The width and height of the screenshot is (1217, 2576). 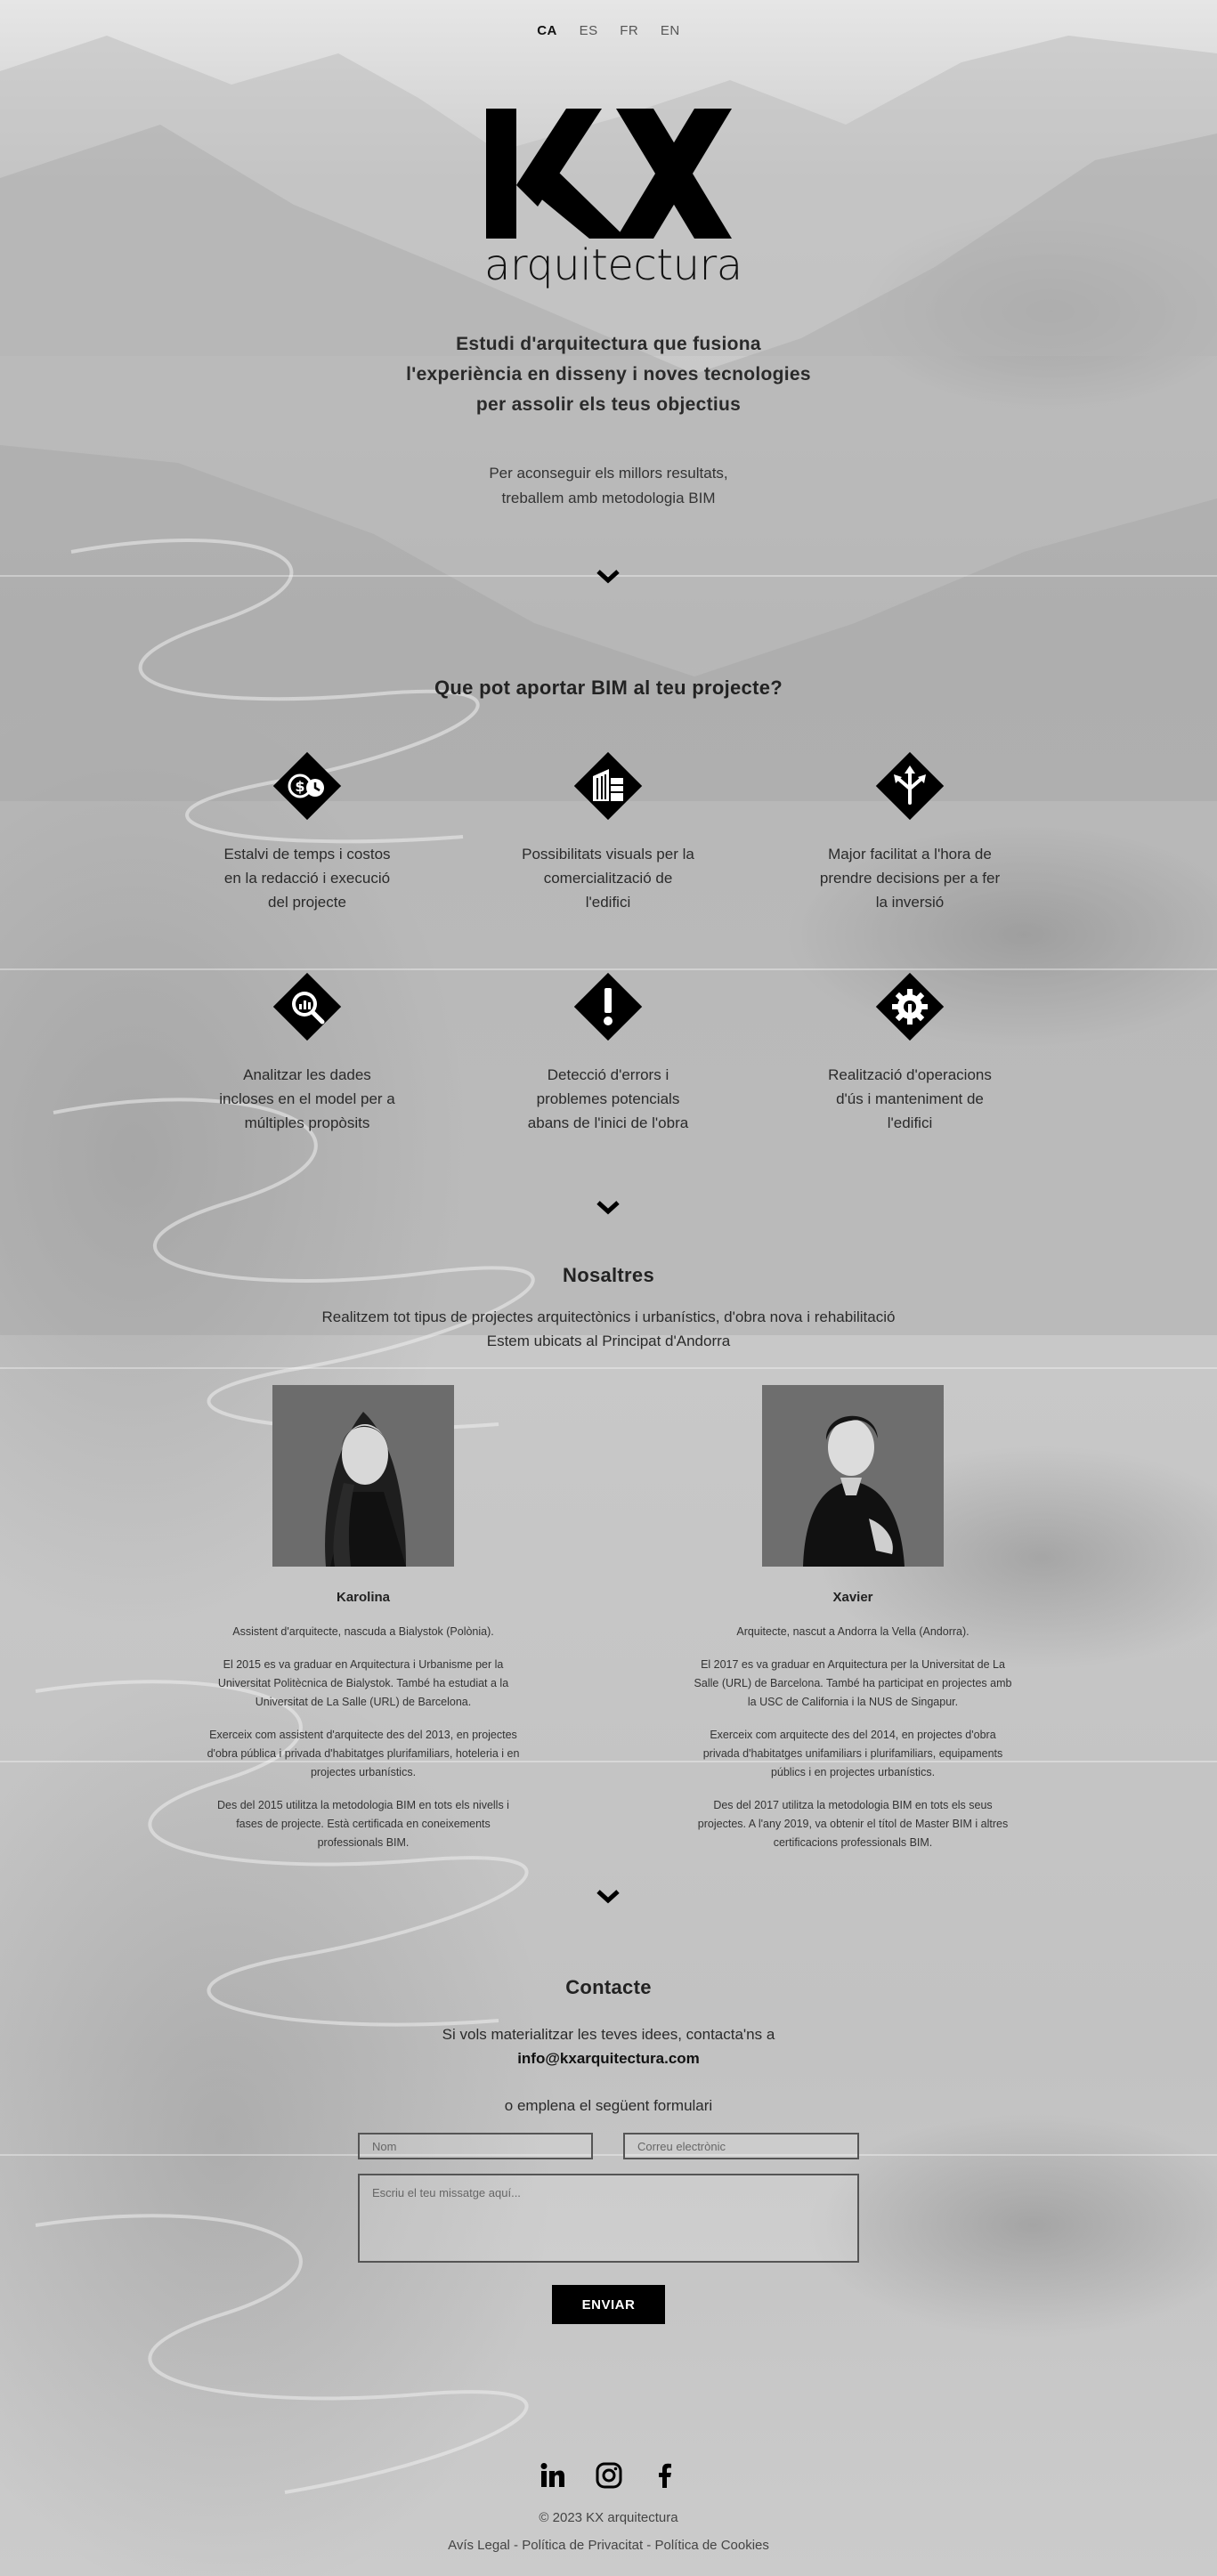 I want to click on social-links, so click(x=609, y=2475).